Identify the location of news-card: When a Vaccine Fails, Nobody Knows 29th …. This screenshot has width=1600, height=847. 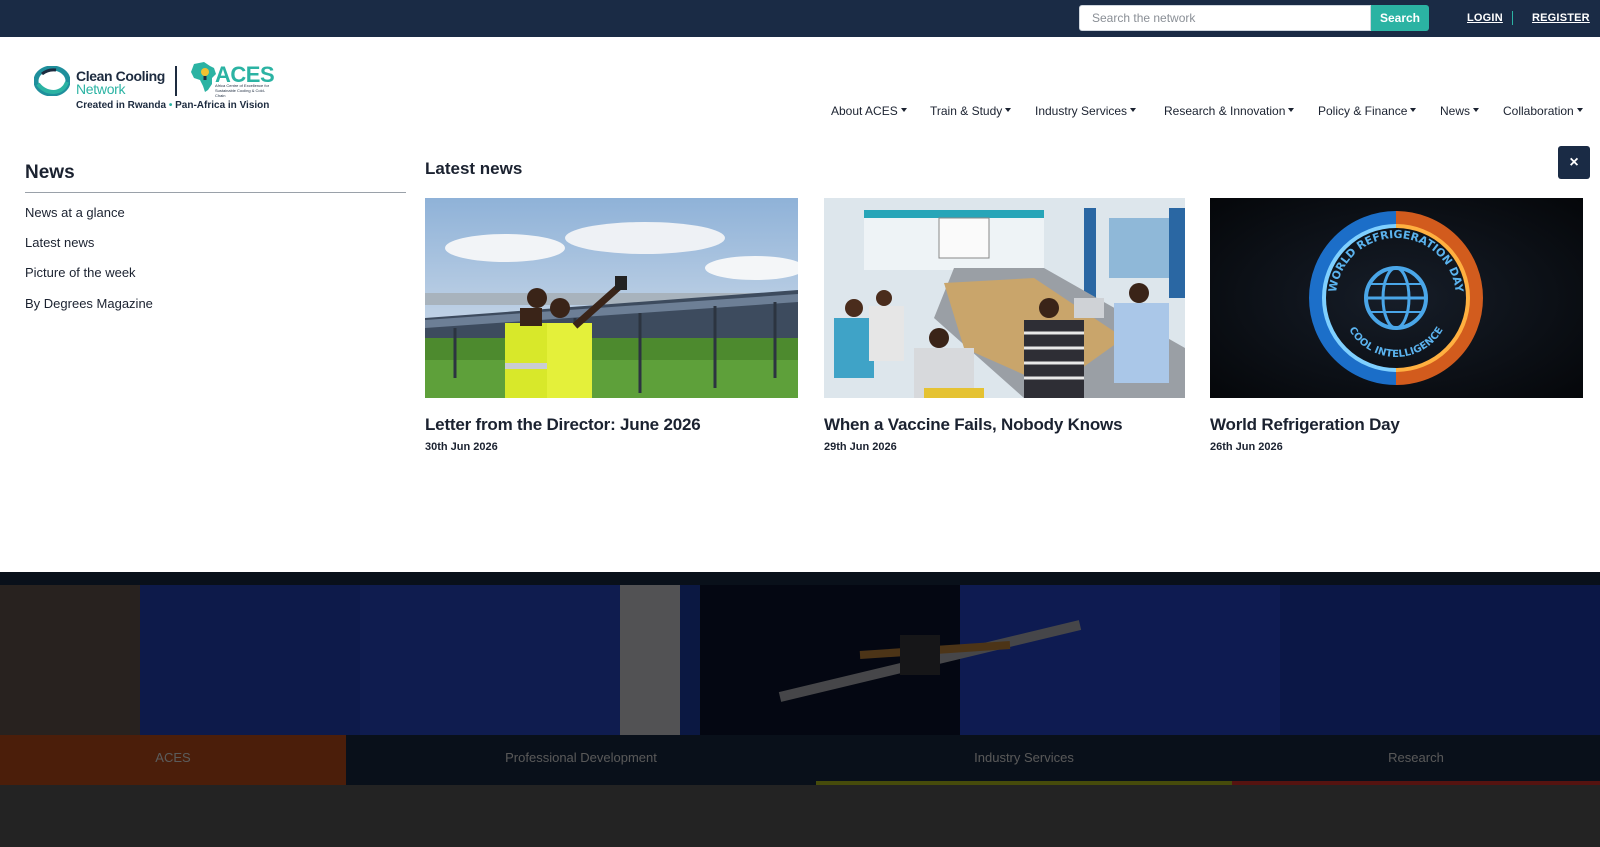
(1004, 325).